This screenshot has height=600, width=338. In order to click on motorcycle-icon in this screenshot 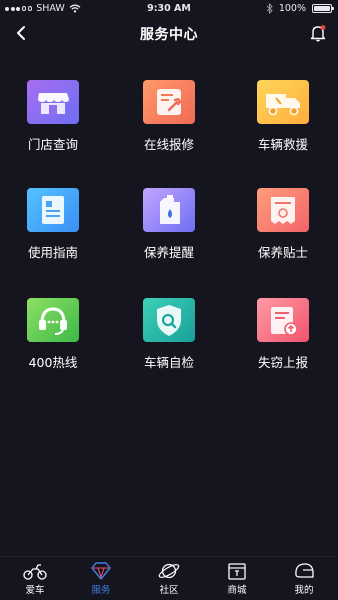, I will do `click(35, 571)`.